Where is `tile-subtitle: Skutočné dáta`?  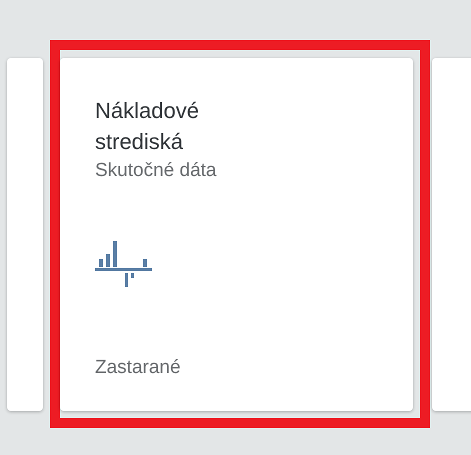 tile-subtitle: Skutočné dáta is located at coordinates (156, 171).